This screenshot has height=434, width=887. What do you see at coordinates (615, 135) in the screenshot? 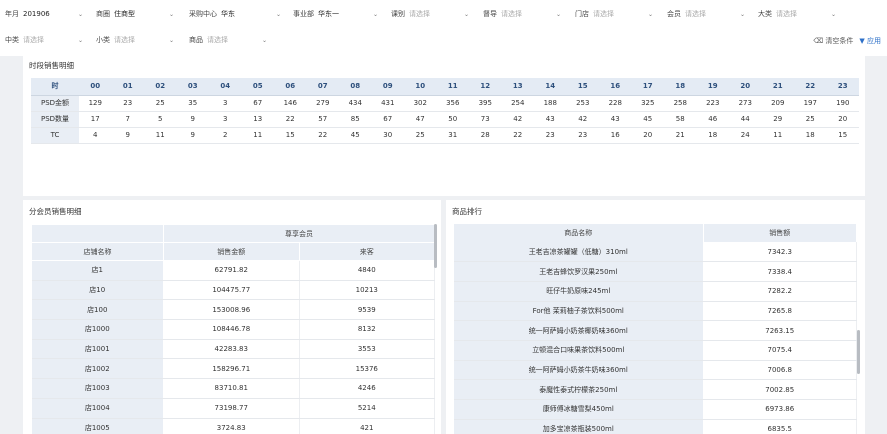
I see `table-cell: 16` at bounding box center [615, 135].